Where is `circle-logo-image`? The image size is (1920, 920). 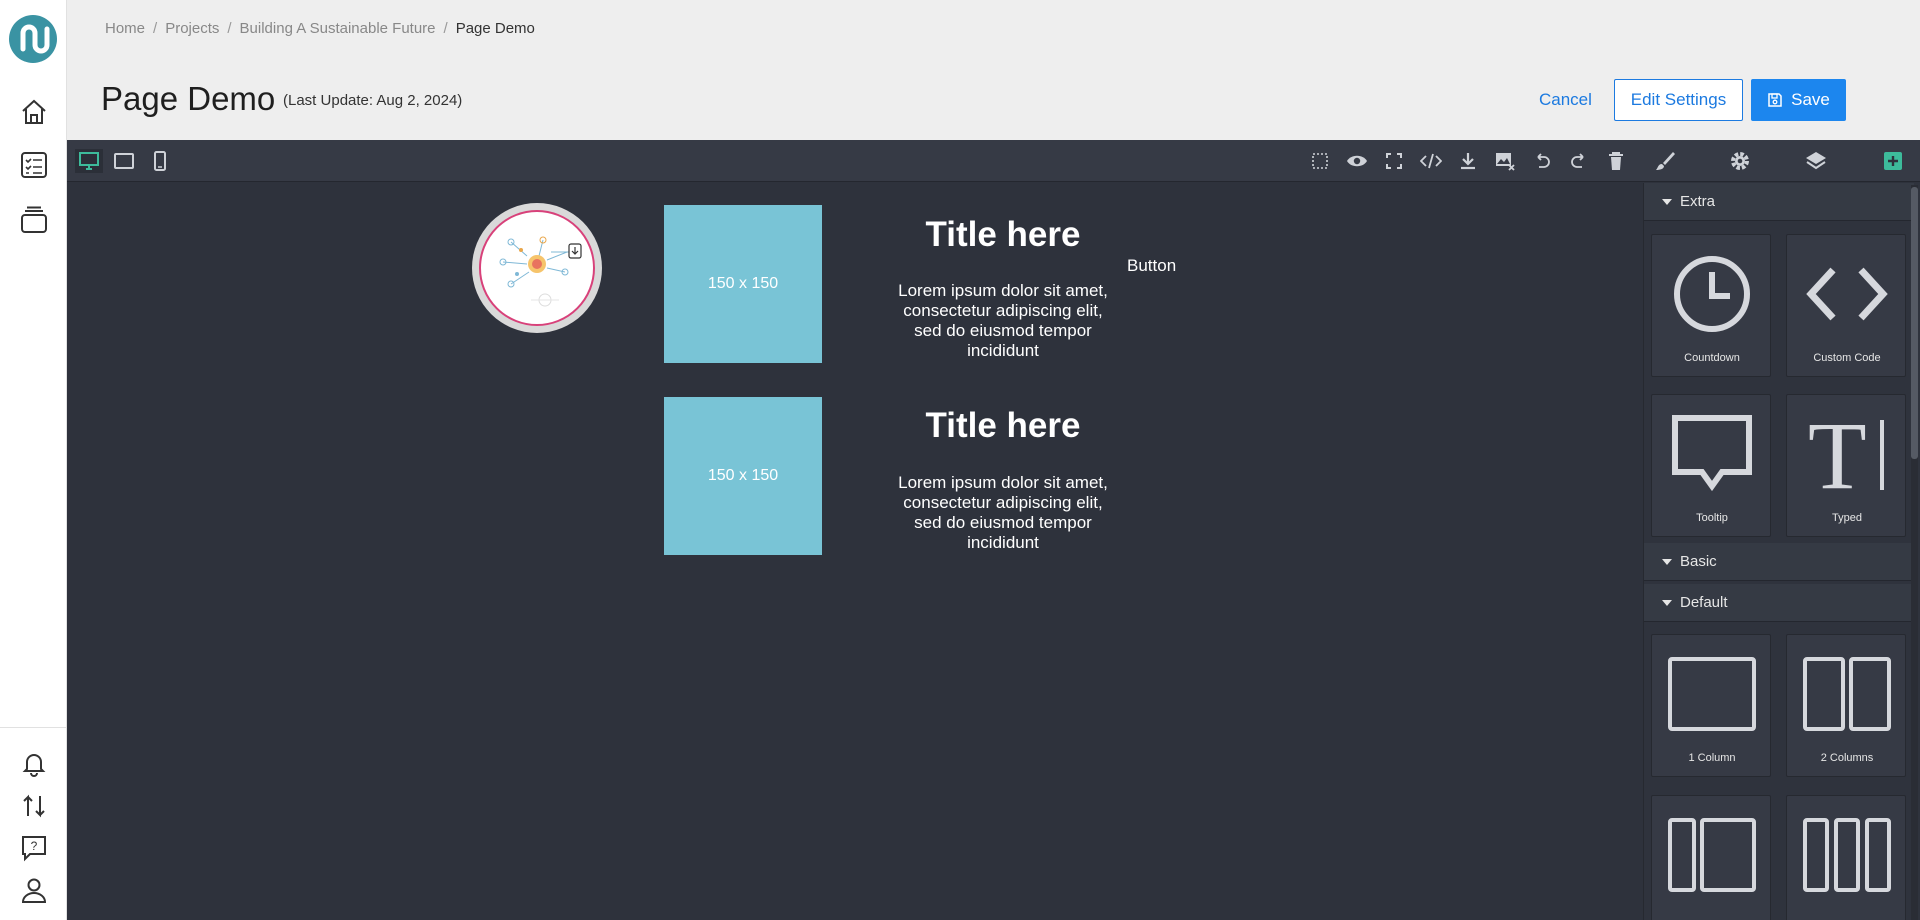
circle-logo-image is located at coordinates (537, 268).